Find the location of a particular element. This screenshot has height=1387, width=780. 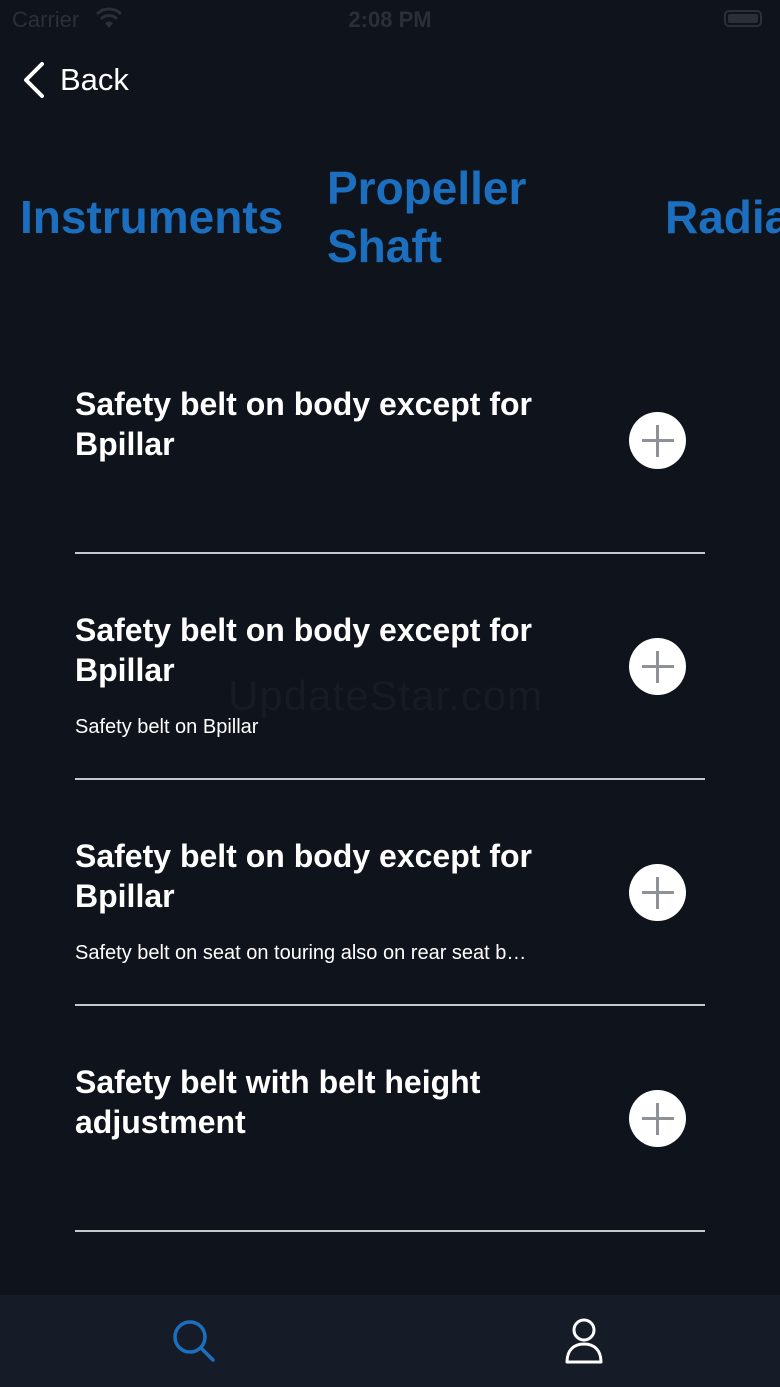

status-time: 2:08 PM is located at coordinates (390, 19).